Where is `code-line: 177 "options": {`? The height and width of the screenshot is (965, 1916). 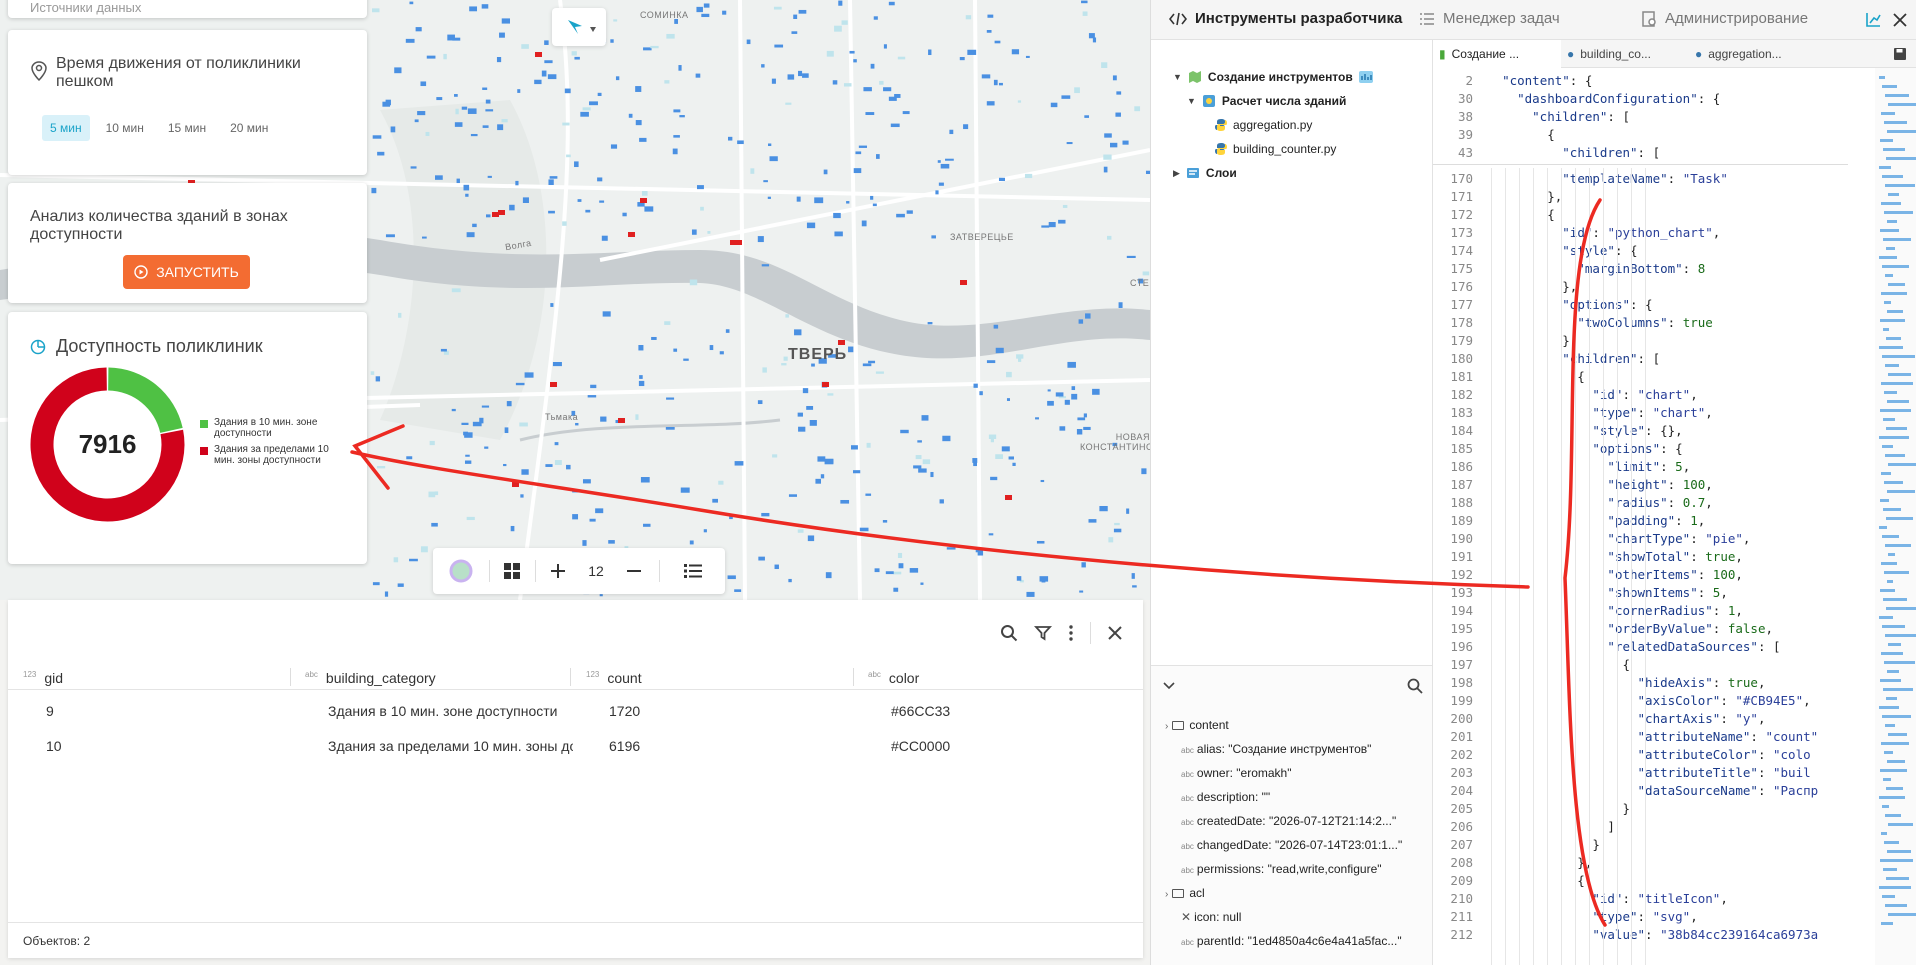
code-line: 177 "options": { is located at coordinates (1640, 305).